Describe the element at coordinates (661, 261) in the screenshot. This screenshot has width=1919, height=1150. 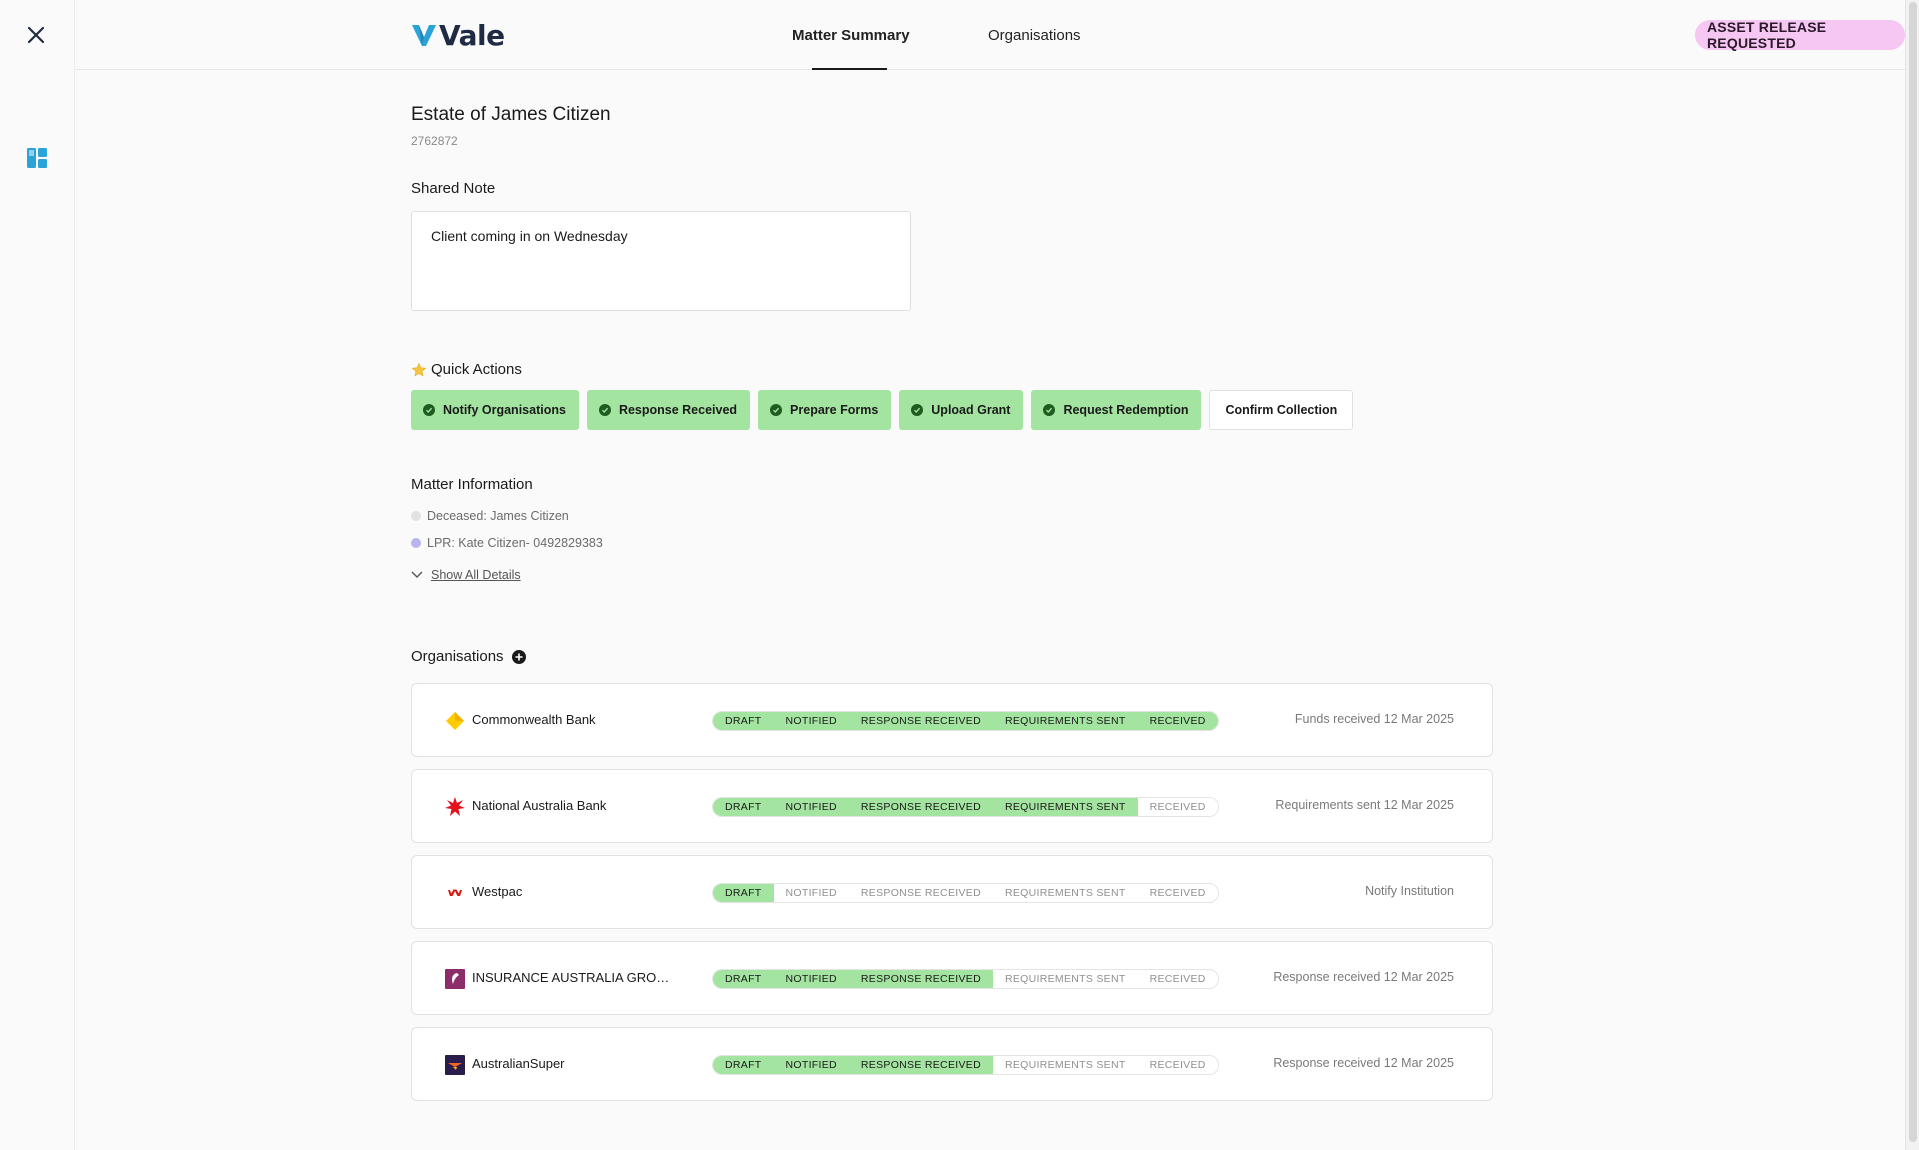
I see `shared-note-field: Client coming in on Wednesday` at that location.